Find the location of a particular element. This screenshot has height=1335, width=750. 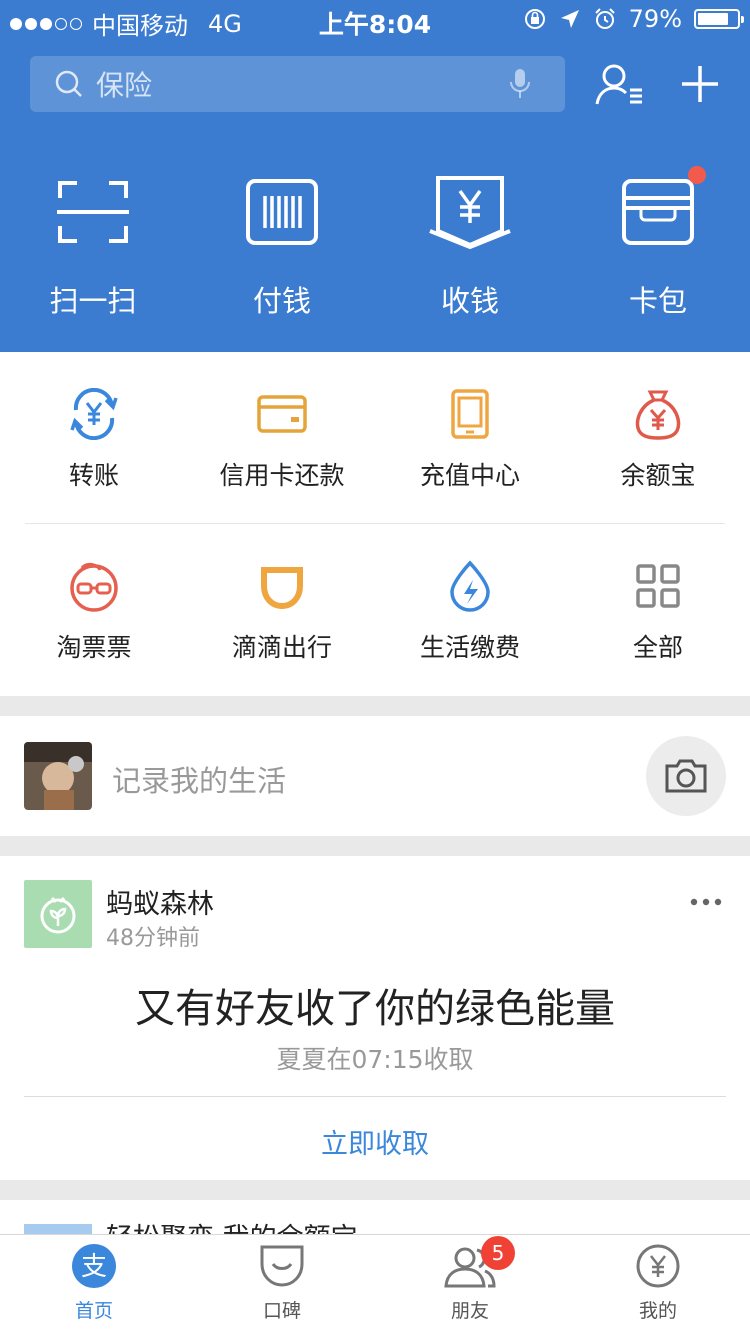

credit-card-icon is located at coordinates (282, 414).